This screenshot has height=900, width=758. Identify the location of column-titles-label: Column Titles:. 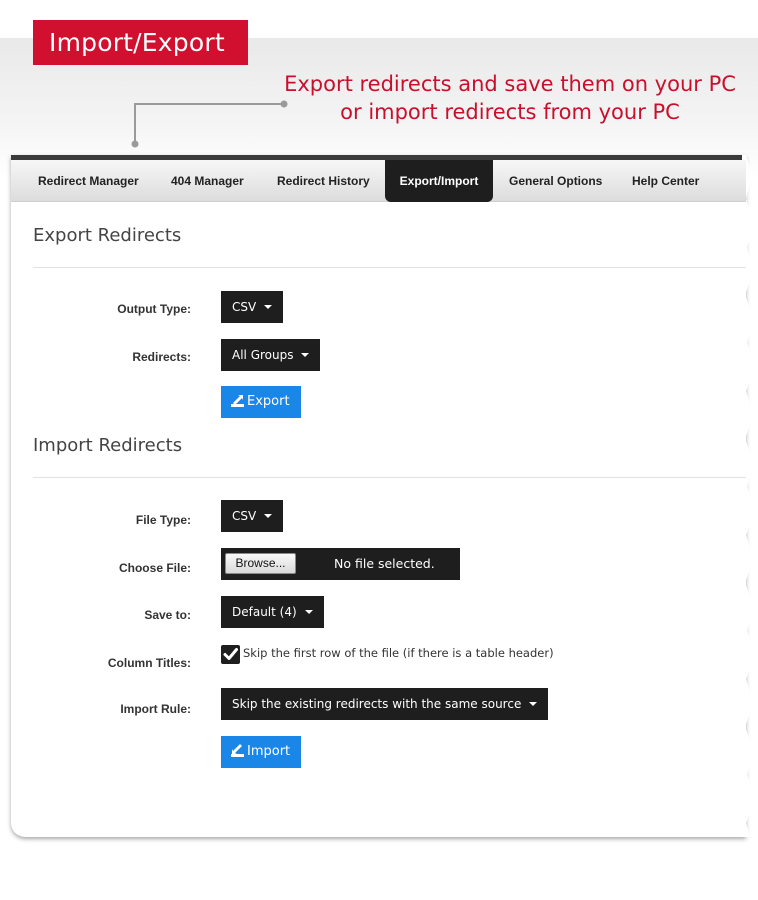
(149, 663).